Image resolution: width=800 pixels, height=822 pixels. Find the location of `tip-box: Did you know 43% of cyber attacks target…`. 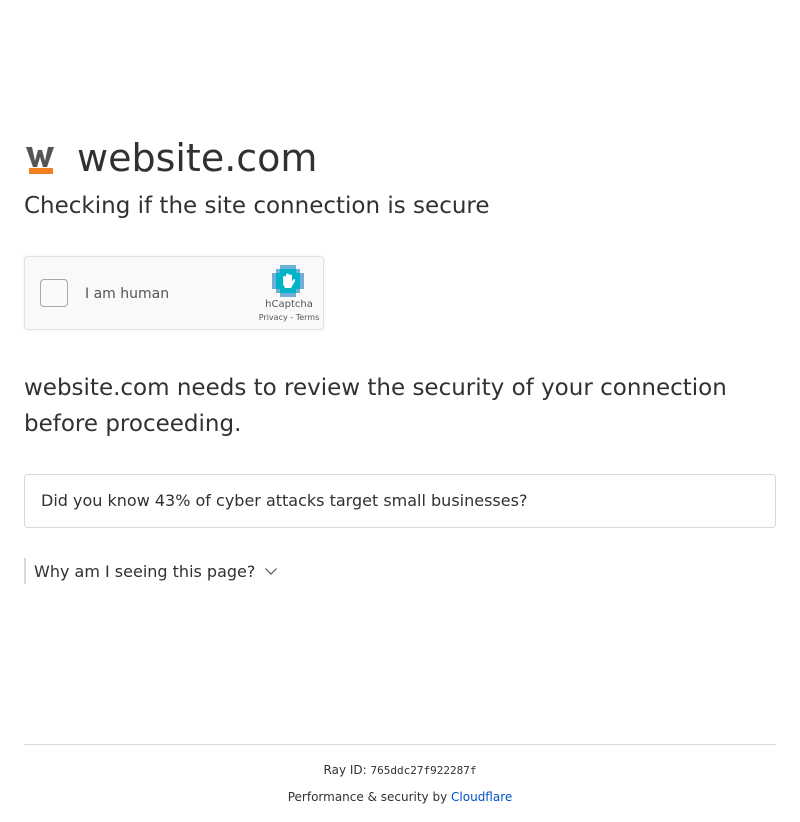

tip-box: Did you know 43% of cyber attacks target… is located at coordinates (400, 501).